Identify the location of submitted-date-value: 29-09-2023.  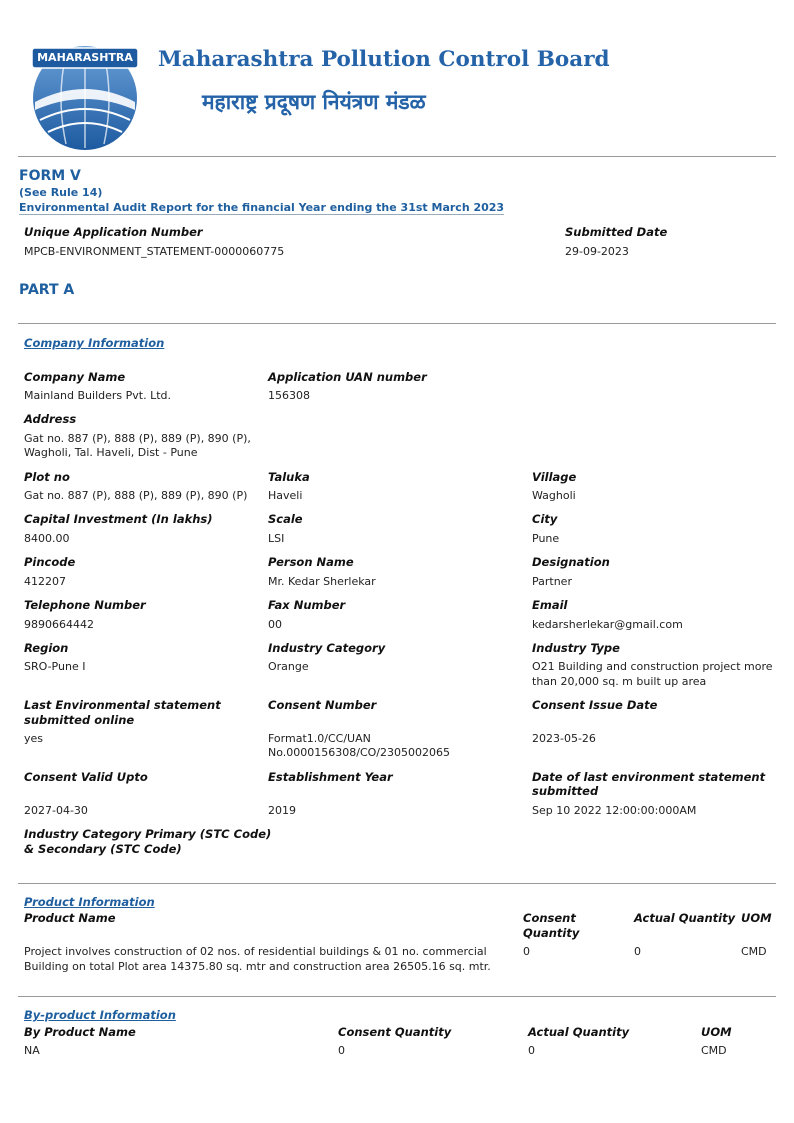
(597, 251).